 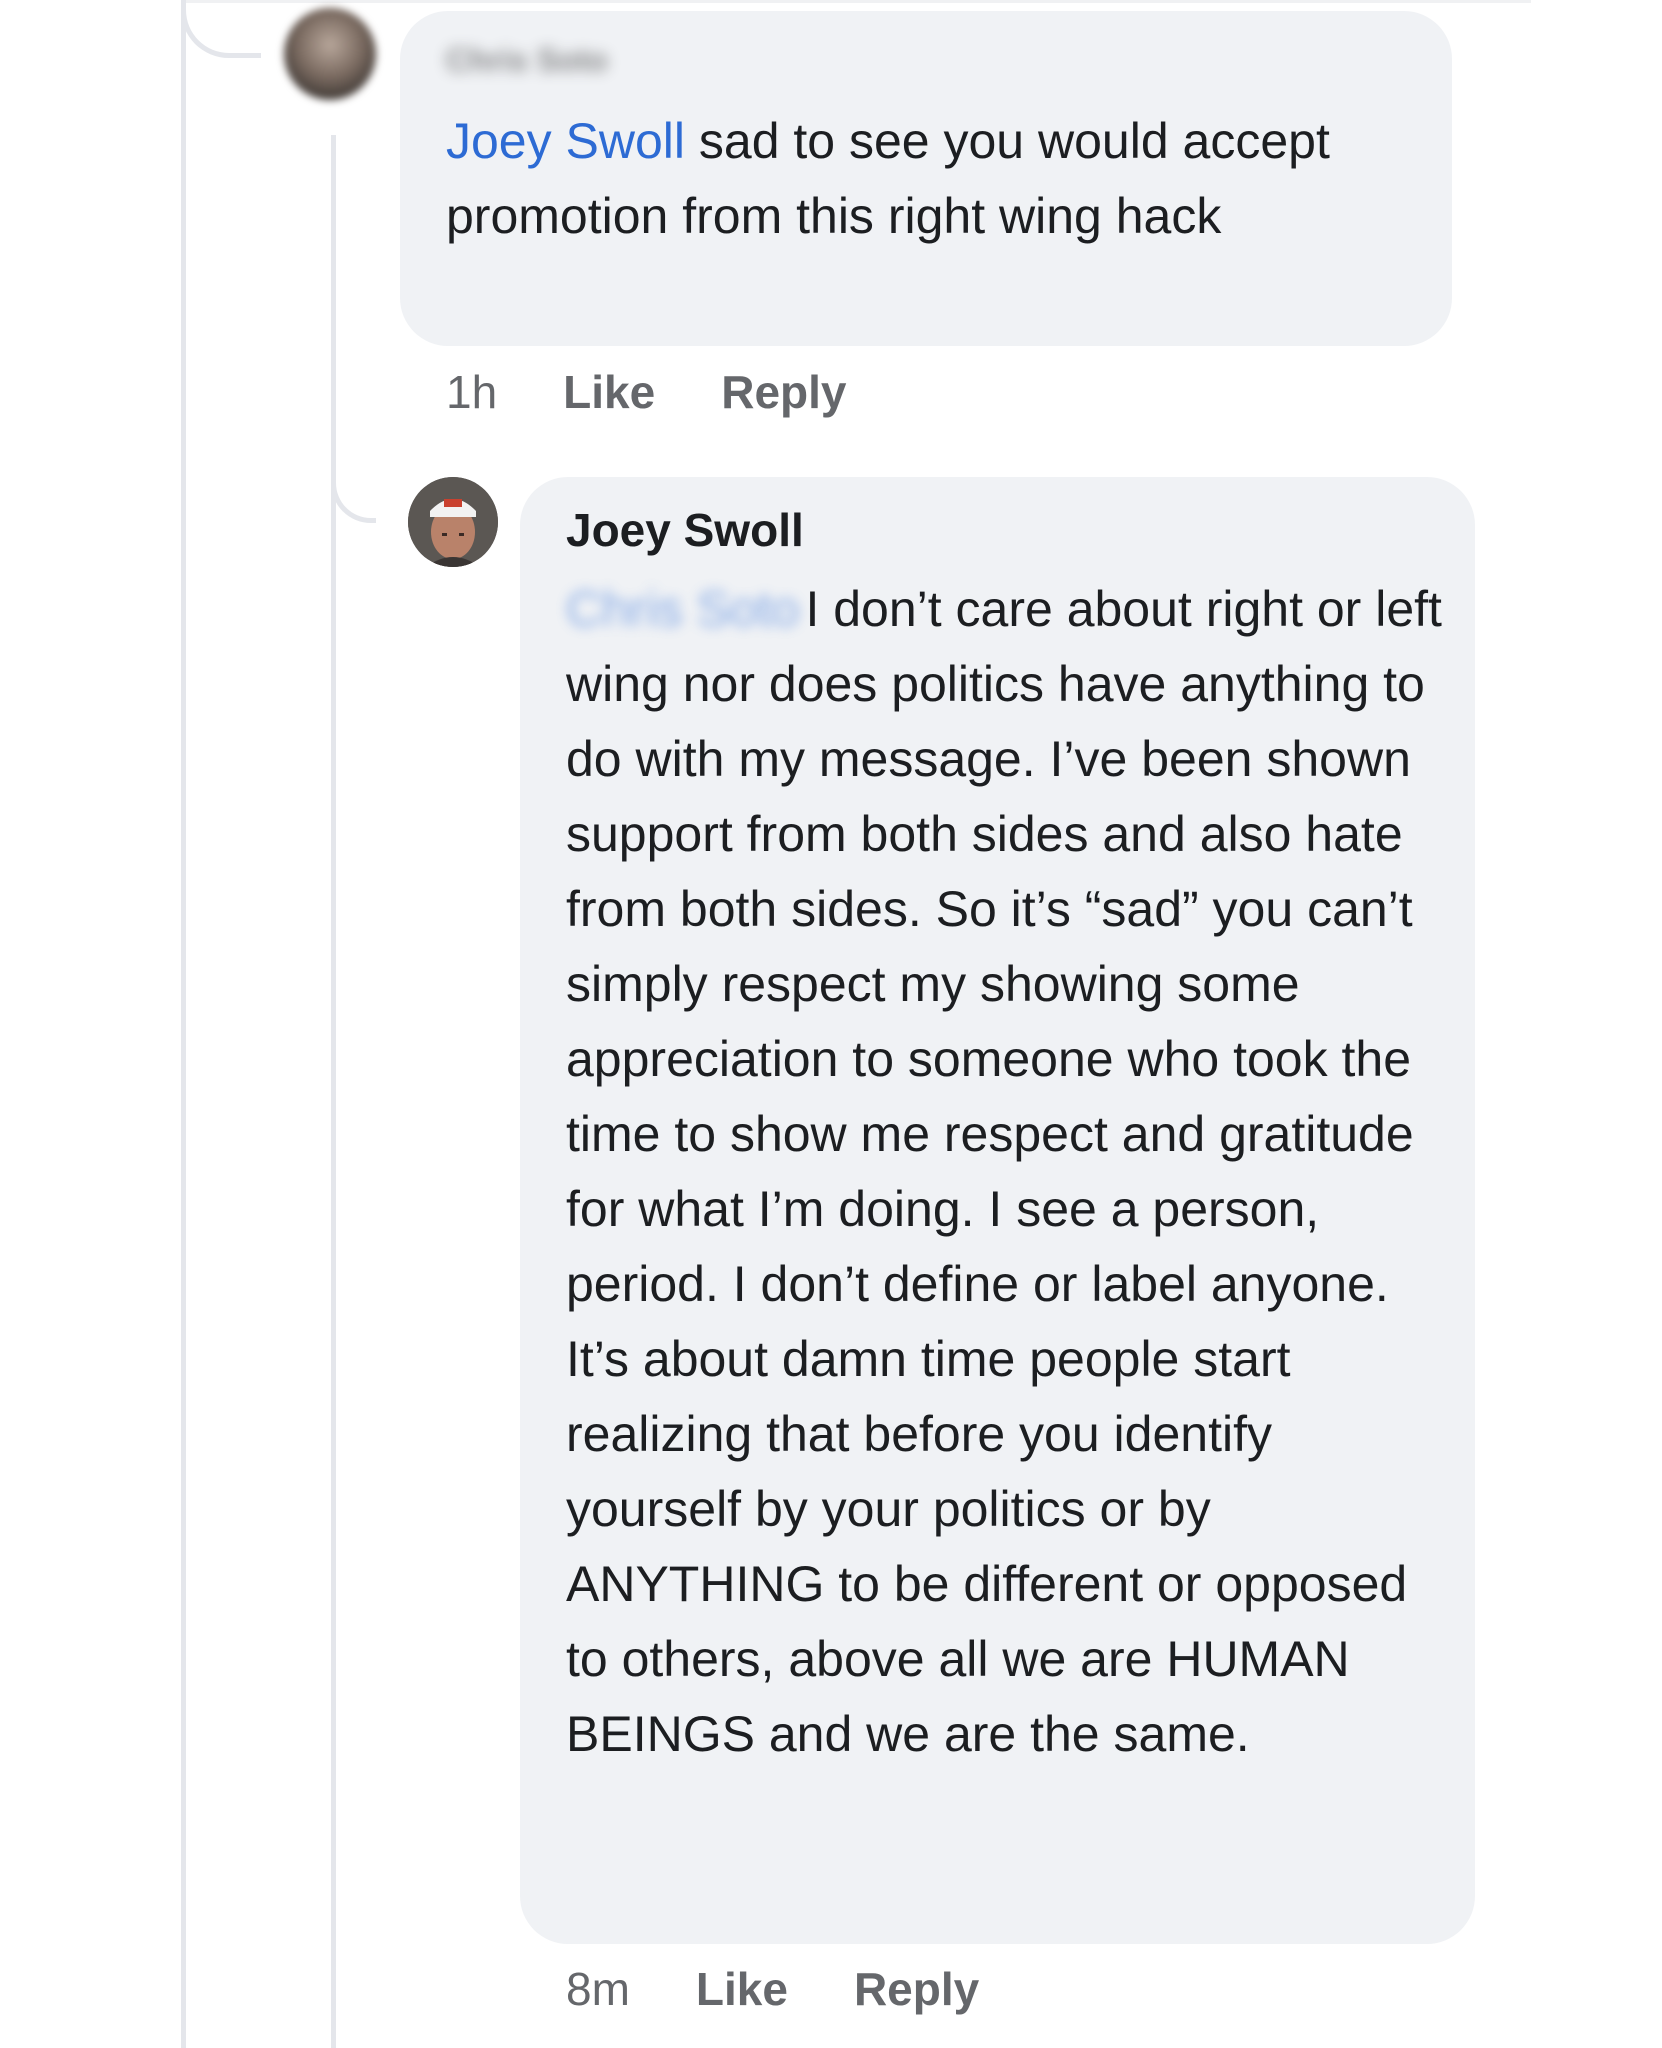 What do you see at coordinates (805, 1989) in the screenshot?
I see `comment-actions: 8m Like Reply` at bounding box center [805, 1989].